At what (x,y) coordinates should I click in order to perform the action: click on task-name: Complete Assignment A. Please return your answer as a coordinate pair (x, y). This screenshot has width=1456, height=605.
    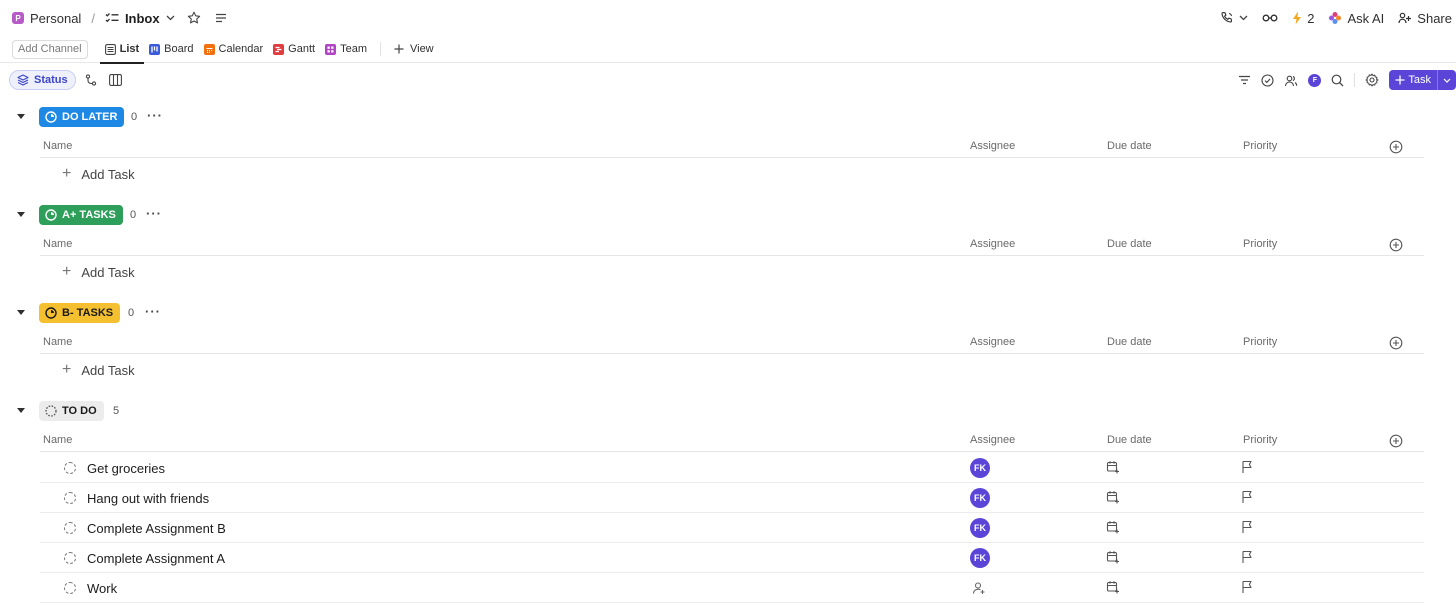
    Looking at the image, I should click on (156, 558).